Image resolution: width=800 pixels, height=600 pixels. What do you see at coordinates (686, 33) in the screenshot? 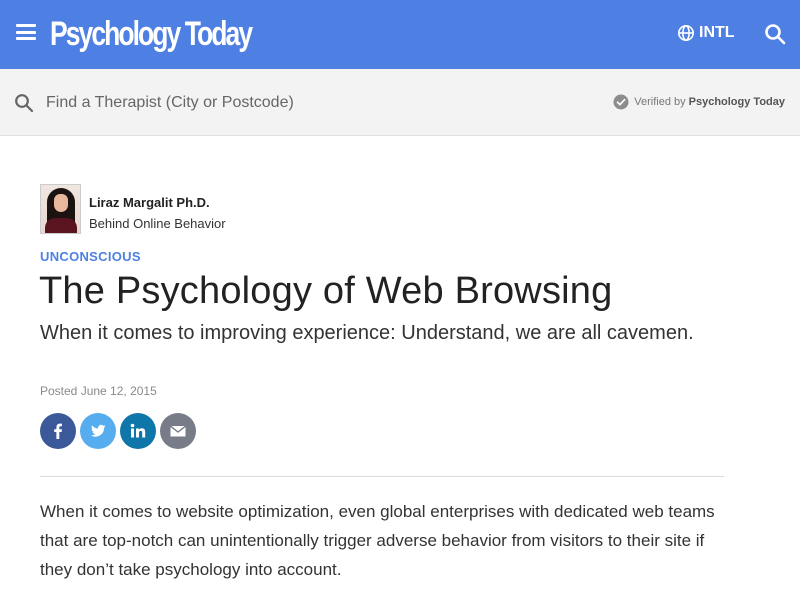
I see `globe-icon` at bounding box center [686, 33].